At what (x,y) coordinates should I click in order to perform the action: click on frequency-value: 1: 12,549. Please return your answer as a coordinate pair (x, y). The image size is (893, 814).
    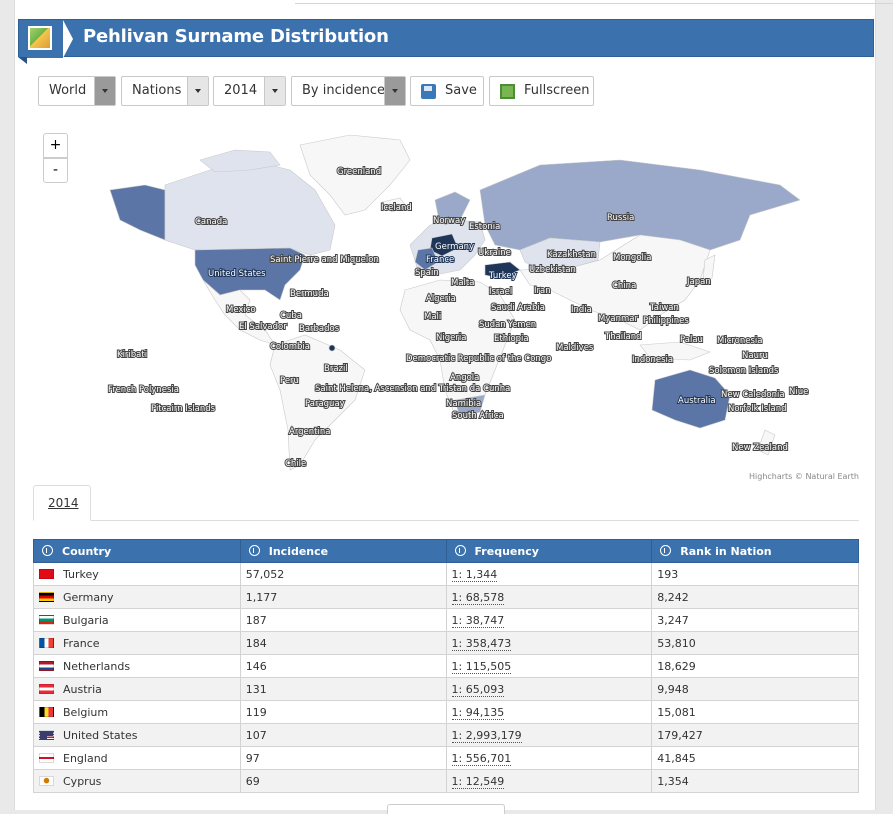
    Looking at the image, I should click on (478, 781).